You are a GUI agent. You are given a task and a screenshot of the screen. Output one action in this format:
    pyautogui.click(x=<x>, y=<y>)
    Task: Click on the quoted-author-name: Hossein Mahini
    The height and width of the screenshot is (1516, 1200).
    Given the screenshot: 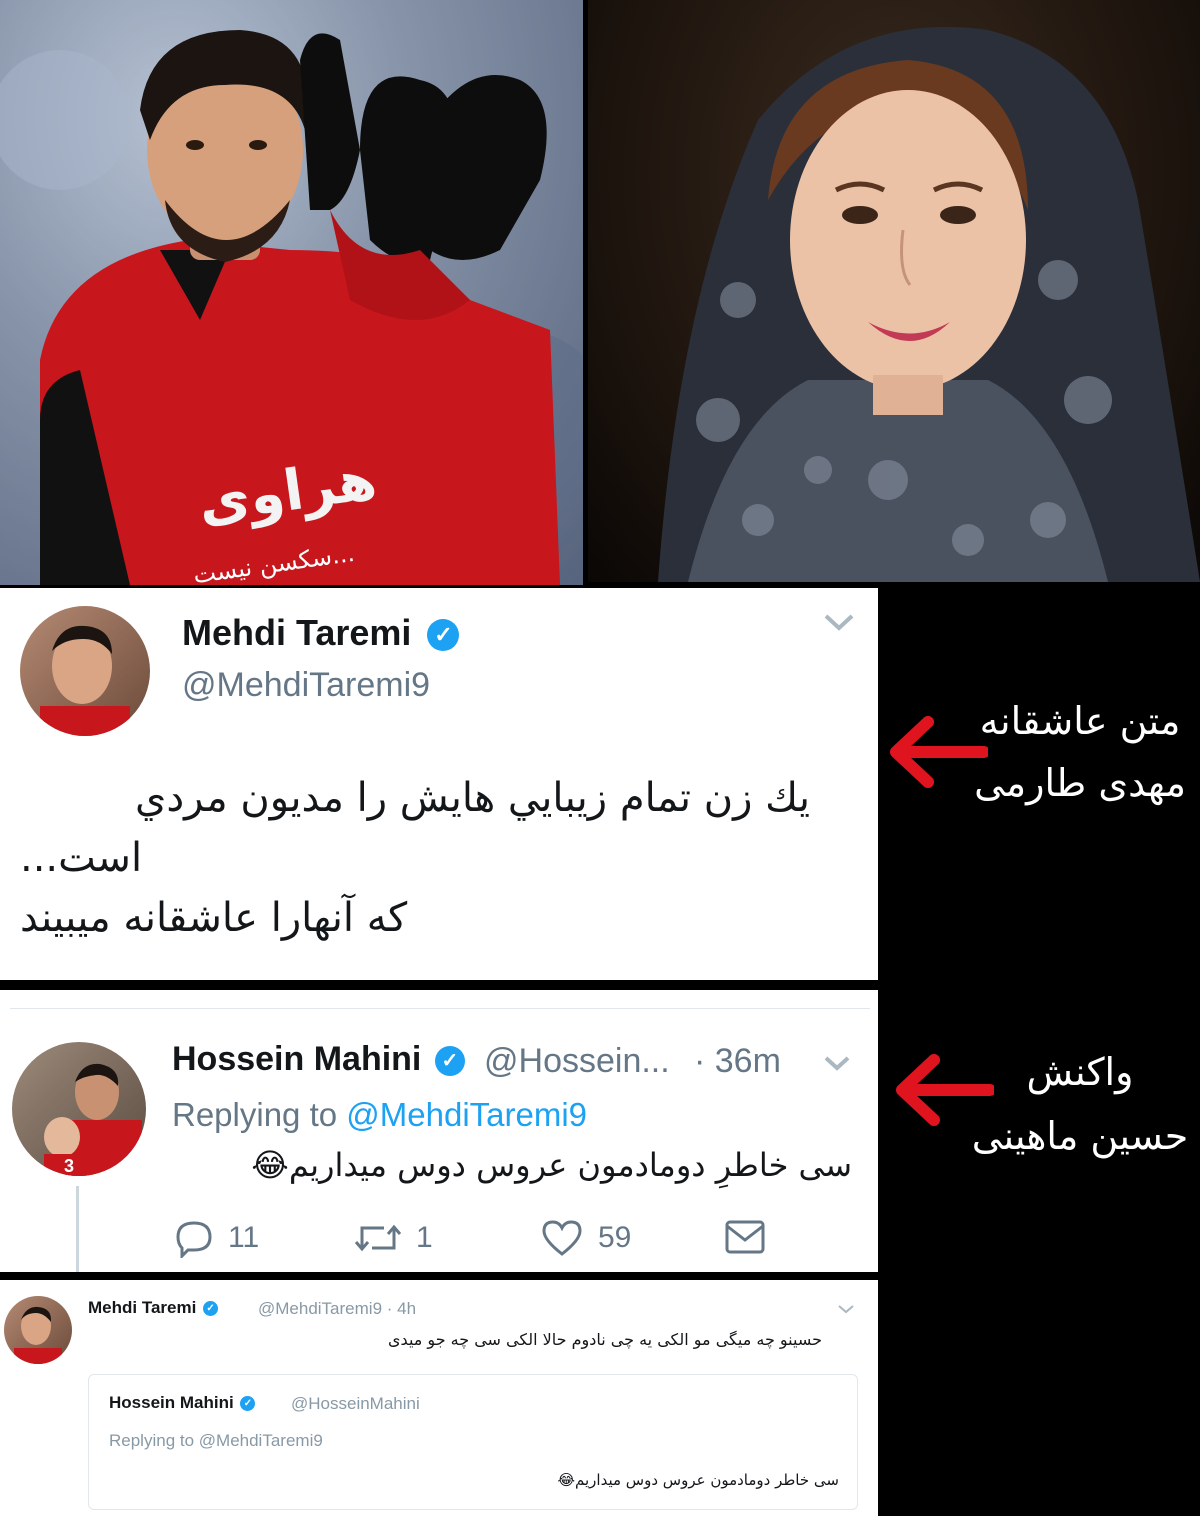 What is the action you would take?
    pyautogui.click(x=171, y=1402)
    